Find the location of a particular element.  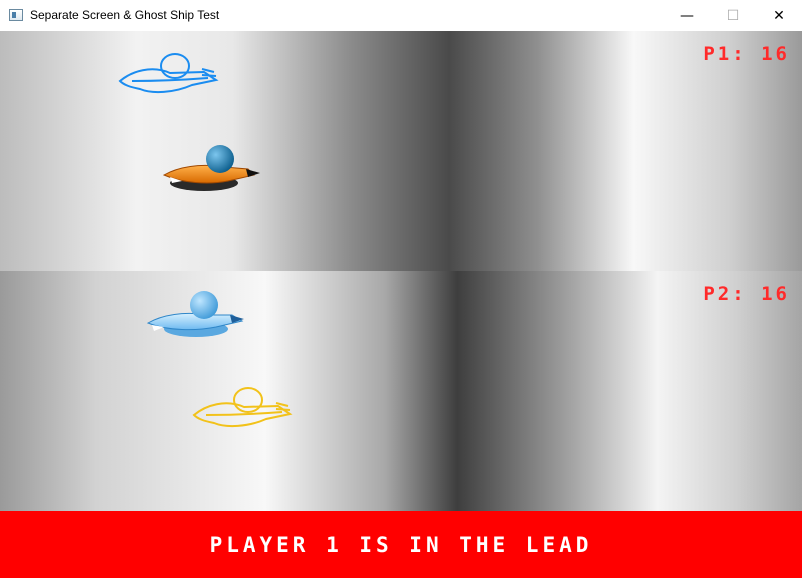

lead-message: PLAYER 1 IS IN THE LEAD is located at coordinates (401, 544).